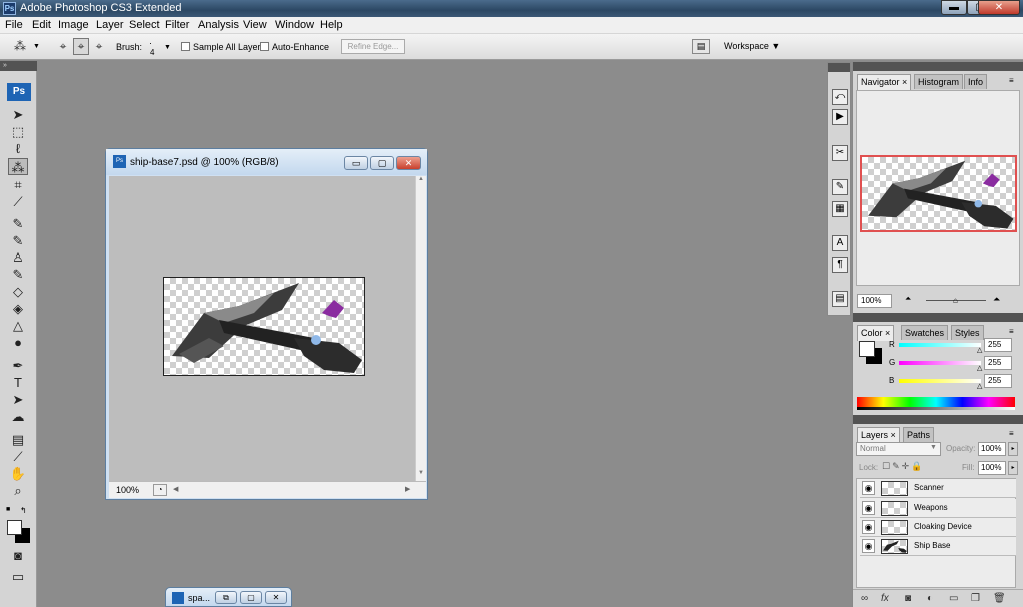 The image size is (1023, 607). What do you see at coordinates (992, 449) in the screenshot?
I see `opacity-input: 100%` at bounding box center [992, 449].